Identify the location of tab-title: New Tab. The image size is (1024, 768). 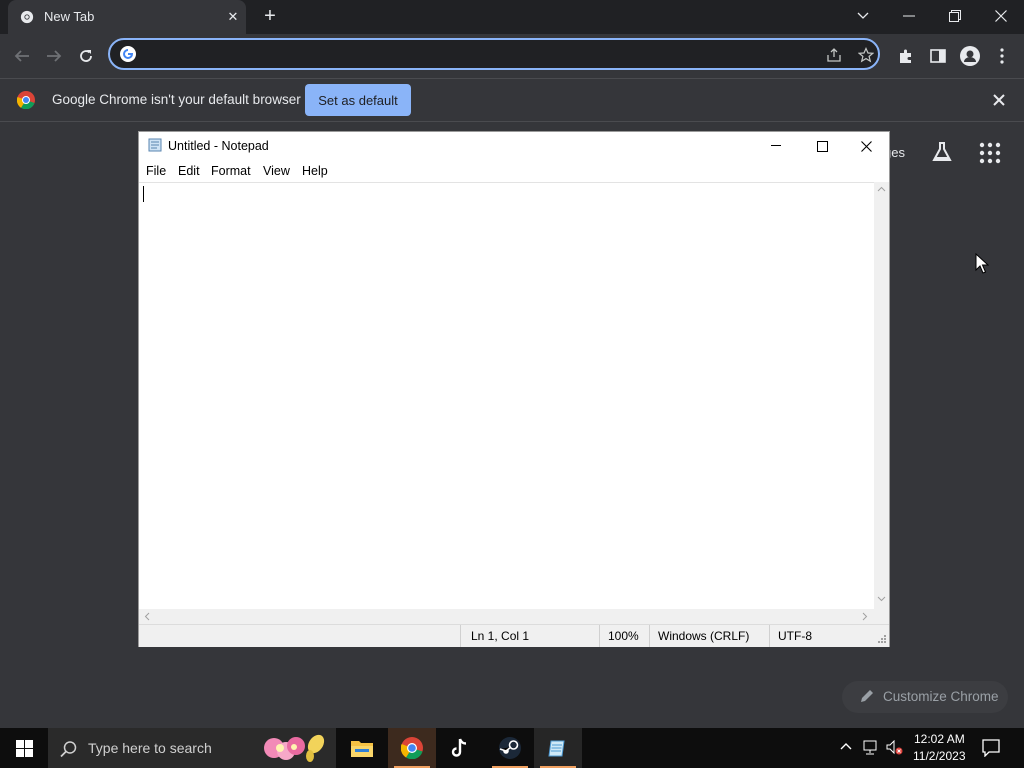
(69, 16).